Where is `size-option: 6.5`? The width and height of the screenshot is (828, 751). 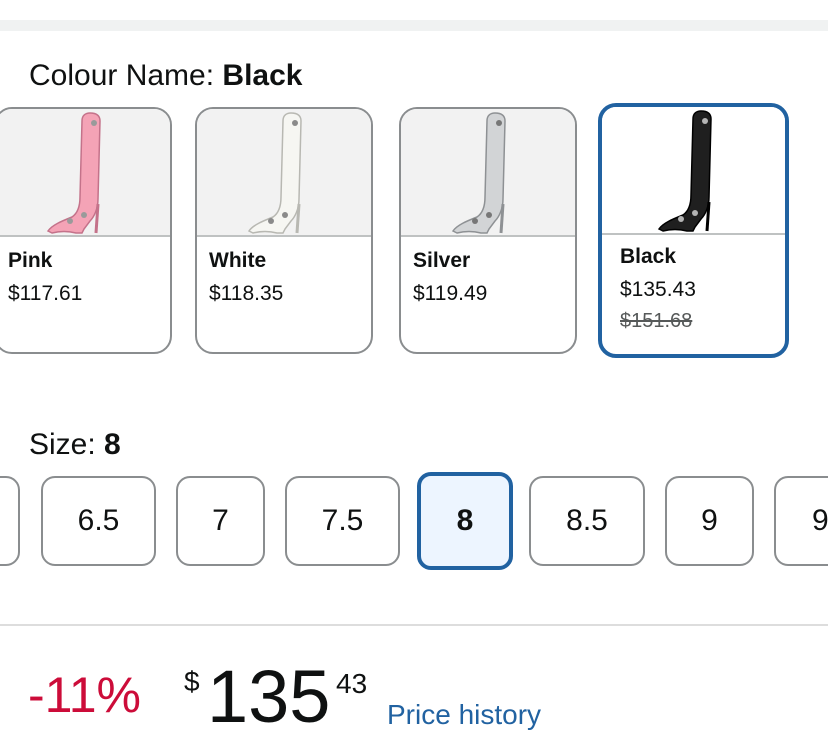 size-option: 6.5 is located at coordinates (98, 521).